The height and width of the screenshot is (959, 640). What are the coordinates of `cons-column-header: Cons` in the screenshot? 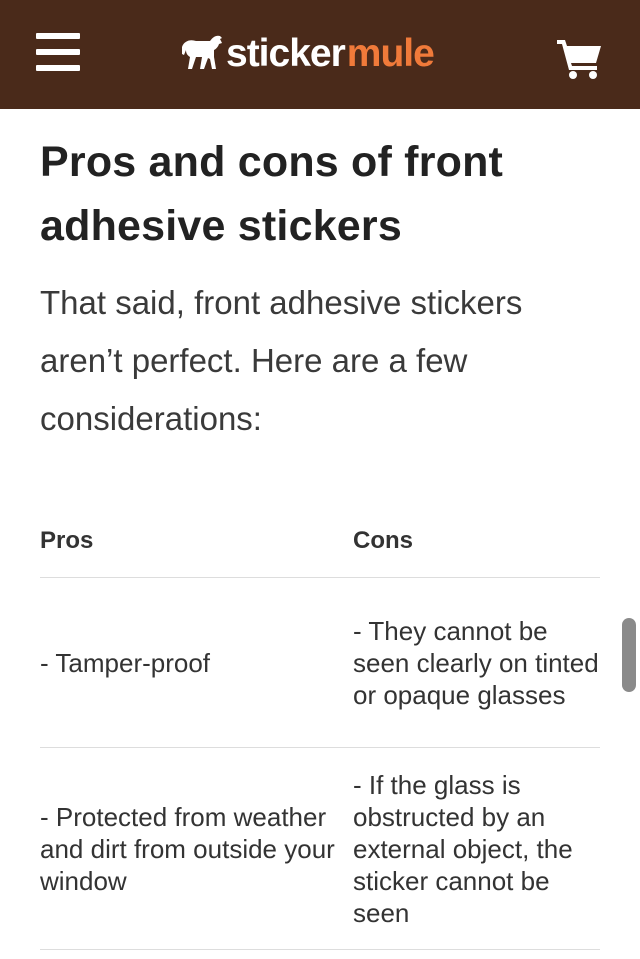 It's located at (383, 540).